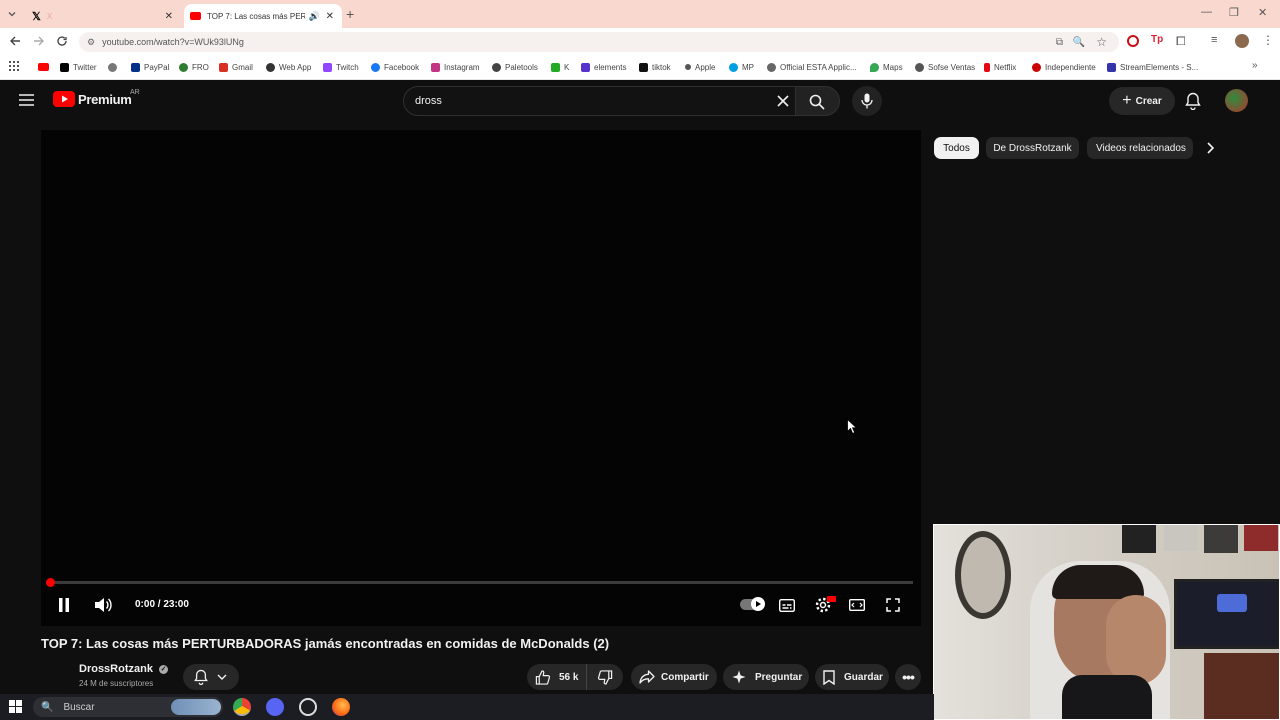 This screenshot has width=1280, height=720. Describe the element at coordinates (1234, 12) in the screenshot. I see `maximize-button: ❐` at that location.